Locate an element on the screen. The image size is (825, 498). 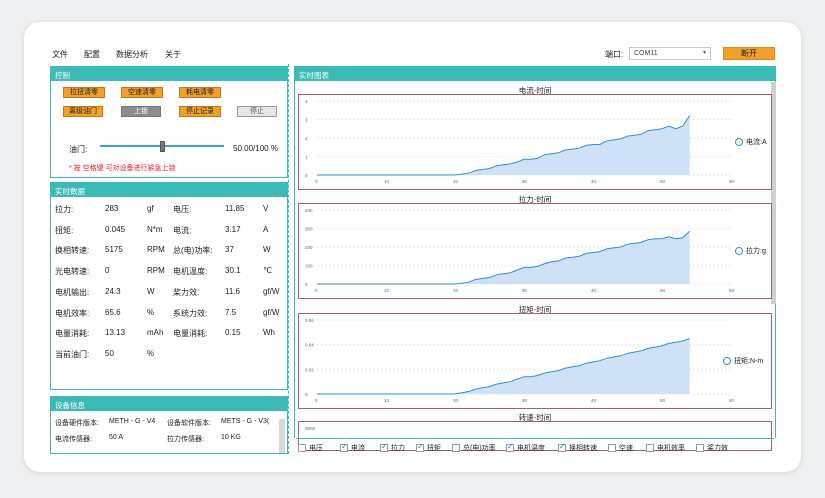
legend-label: 拉力:g is located at coordinates (756, 251).